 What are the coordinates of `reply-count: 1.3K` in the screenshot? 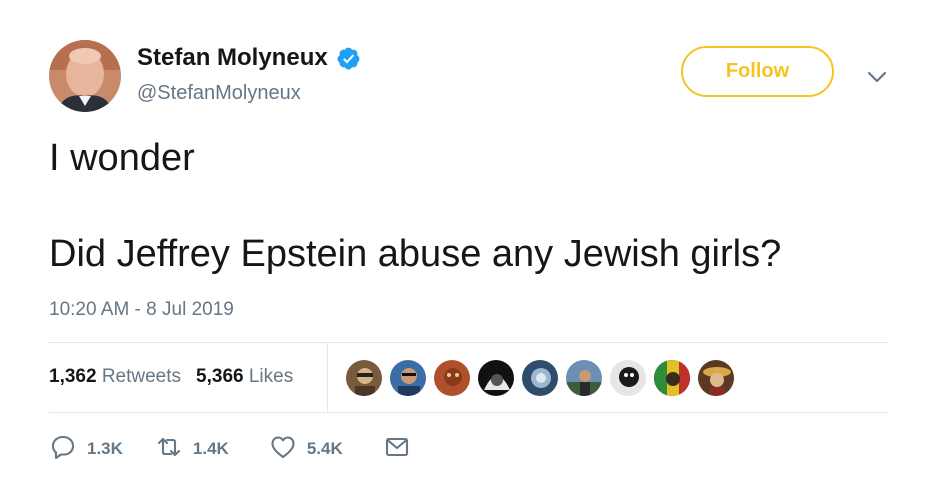 It's located at (105, 448).